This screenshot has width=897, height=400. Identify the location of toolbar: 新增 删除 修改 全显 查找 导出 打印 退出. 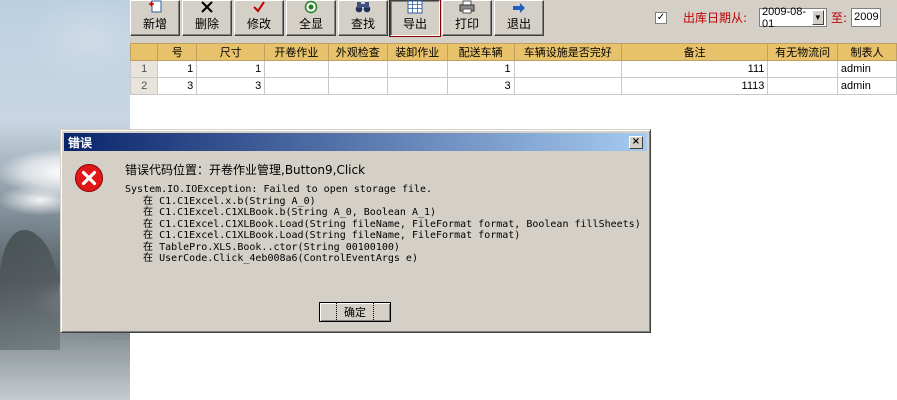
(337, 20).